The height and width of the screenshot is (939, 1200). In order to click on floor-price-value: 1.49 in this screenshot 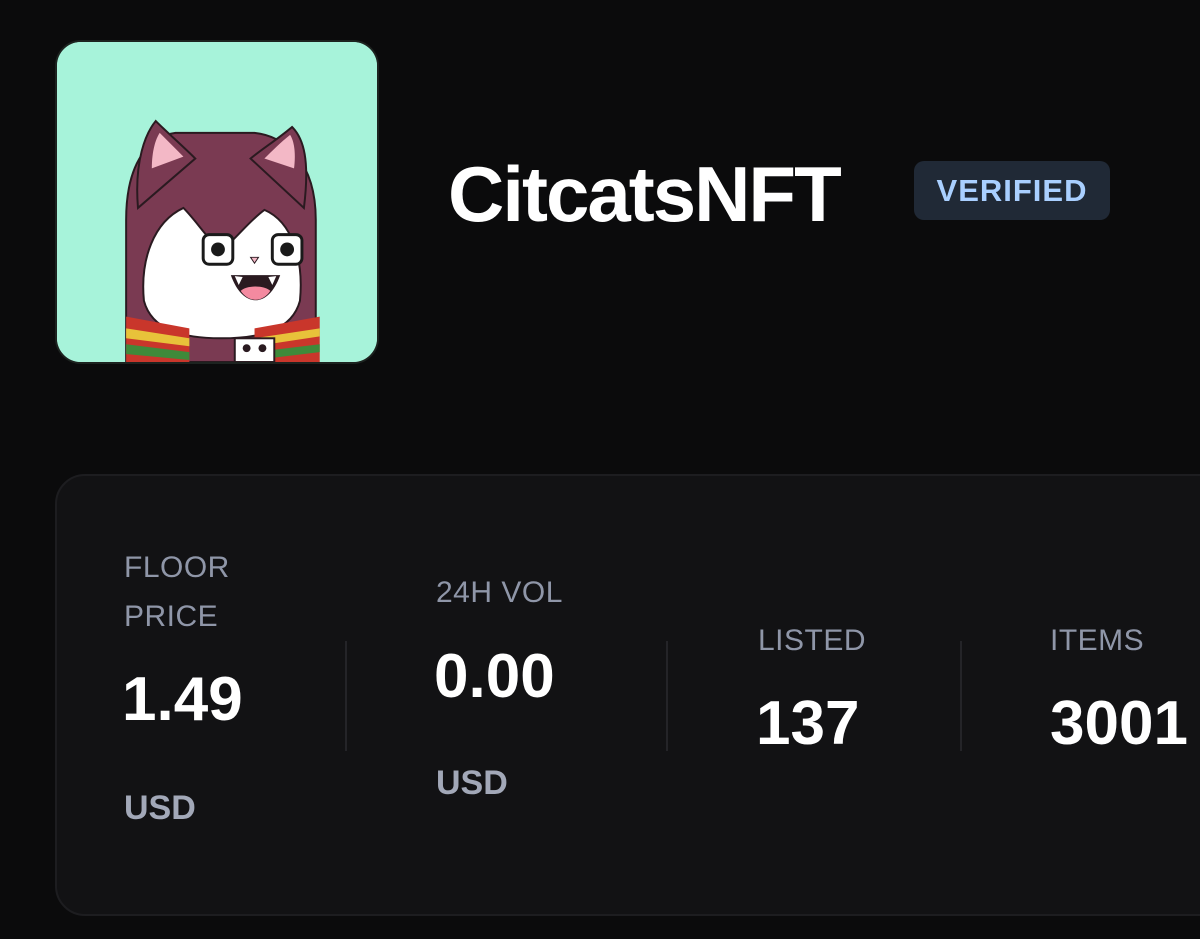, I will do `click(182, 699)`.